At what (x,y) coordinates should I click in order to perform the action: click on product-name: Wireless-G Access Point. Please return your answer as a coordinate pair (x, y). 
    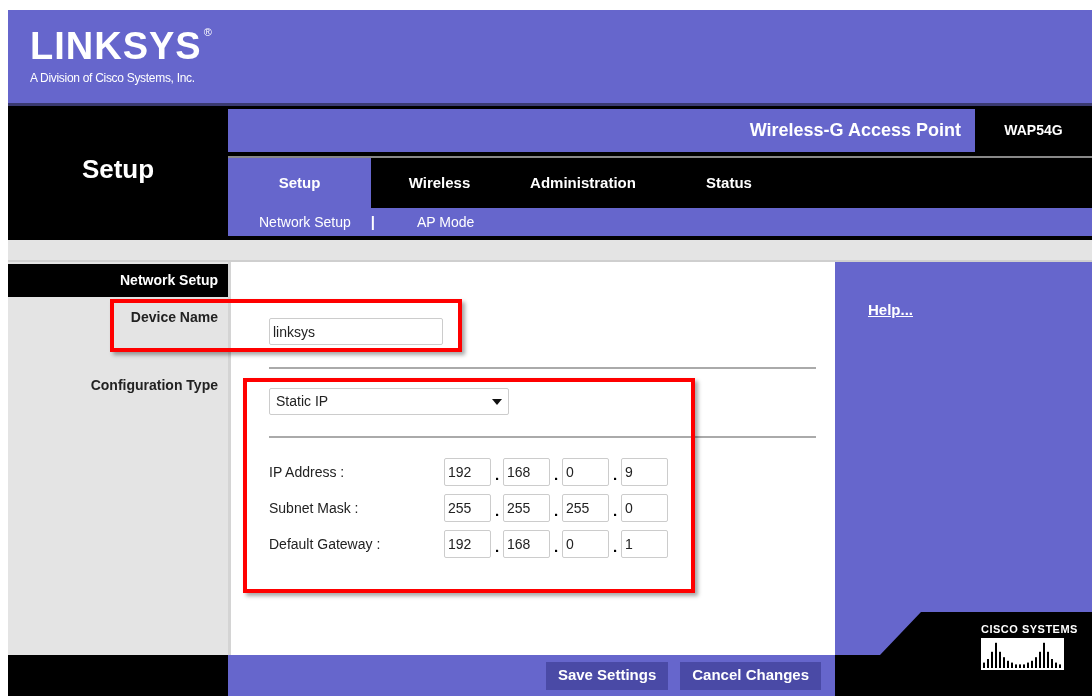
    Looking at the image, I should click on (855, 130).